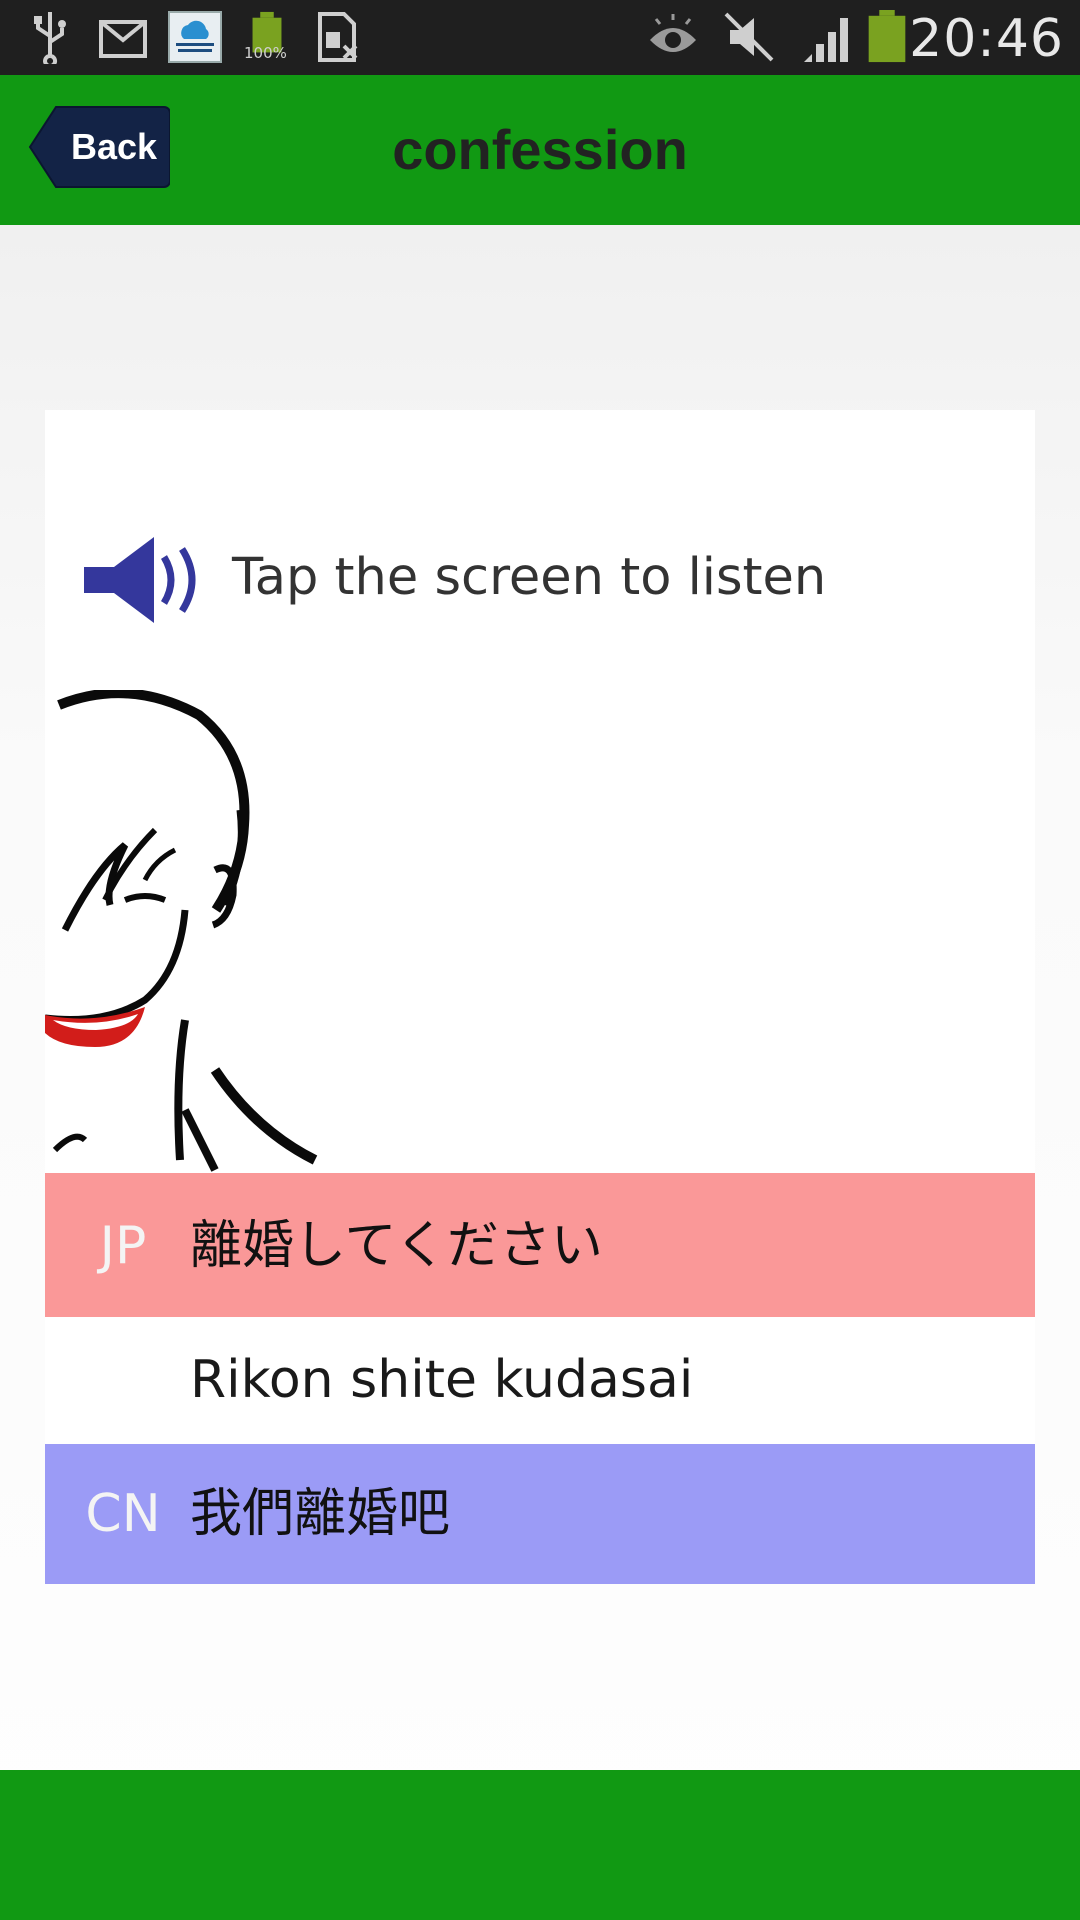 Image resolution: width=1080 pixels, height=1920 pixels. I want to click on japanese-phrase: 離婚してください, so click(396, 1246).